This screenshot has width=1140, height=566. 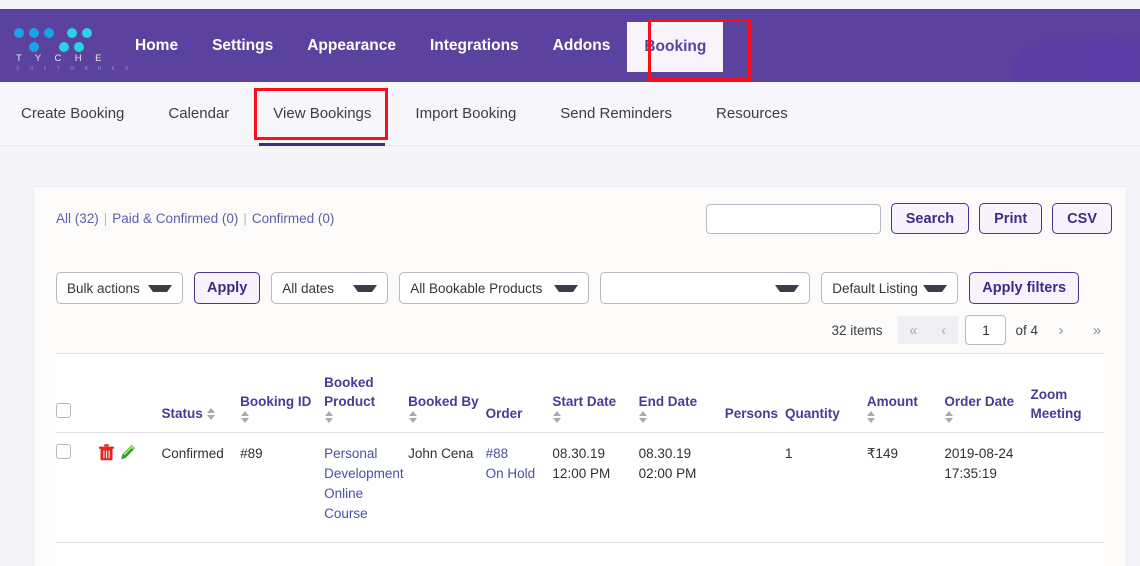 What do you see at coordinates (328, 416) in the screenshot?
I see `sort-icon-booked-product` at bounding box center [328, 416].